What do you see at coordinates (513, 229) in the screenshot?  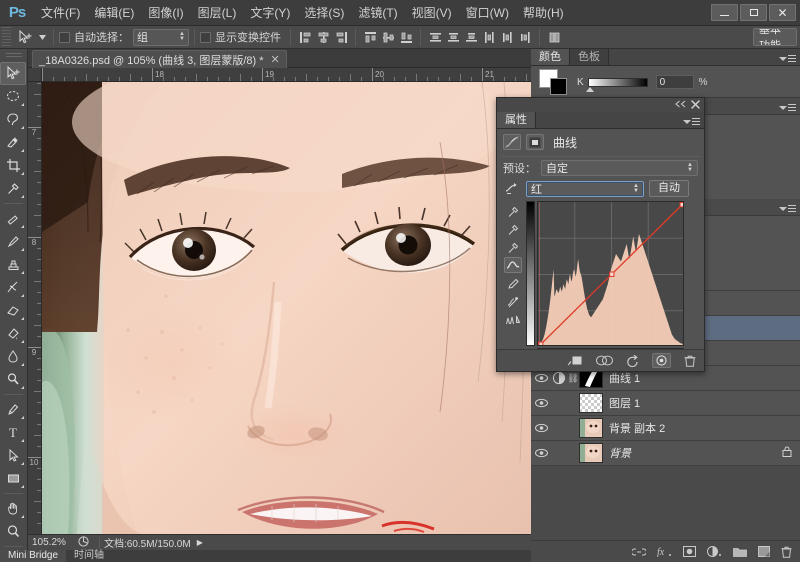 I see `gray-point-eyedropper-icon` at bounding box center [513, 229].